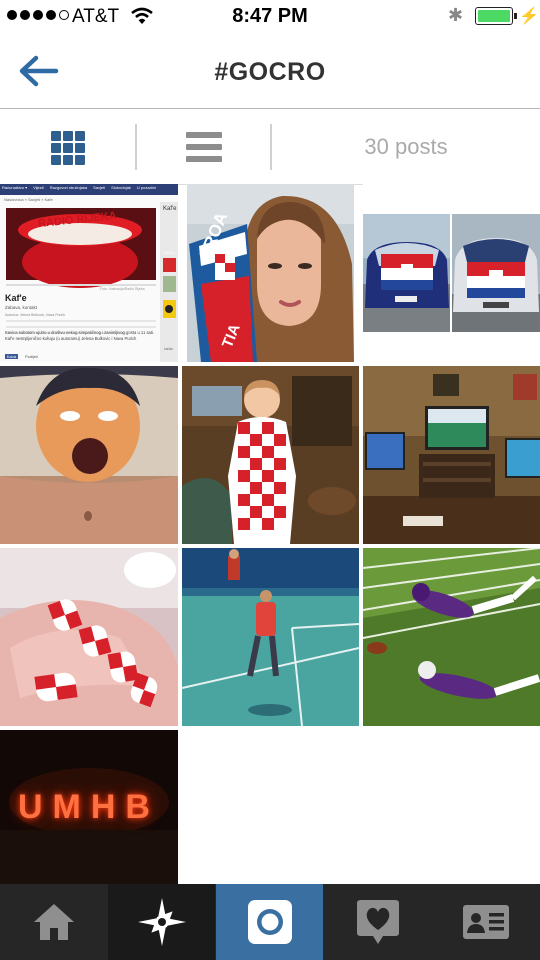 The width and height of the screenshot is (540, 960). I want to click on tab-home, so click(53, 922).